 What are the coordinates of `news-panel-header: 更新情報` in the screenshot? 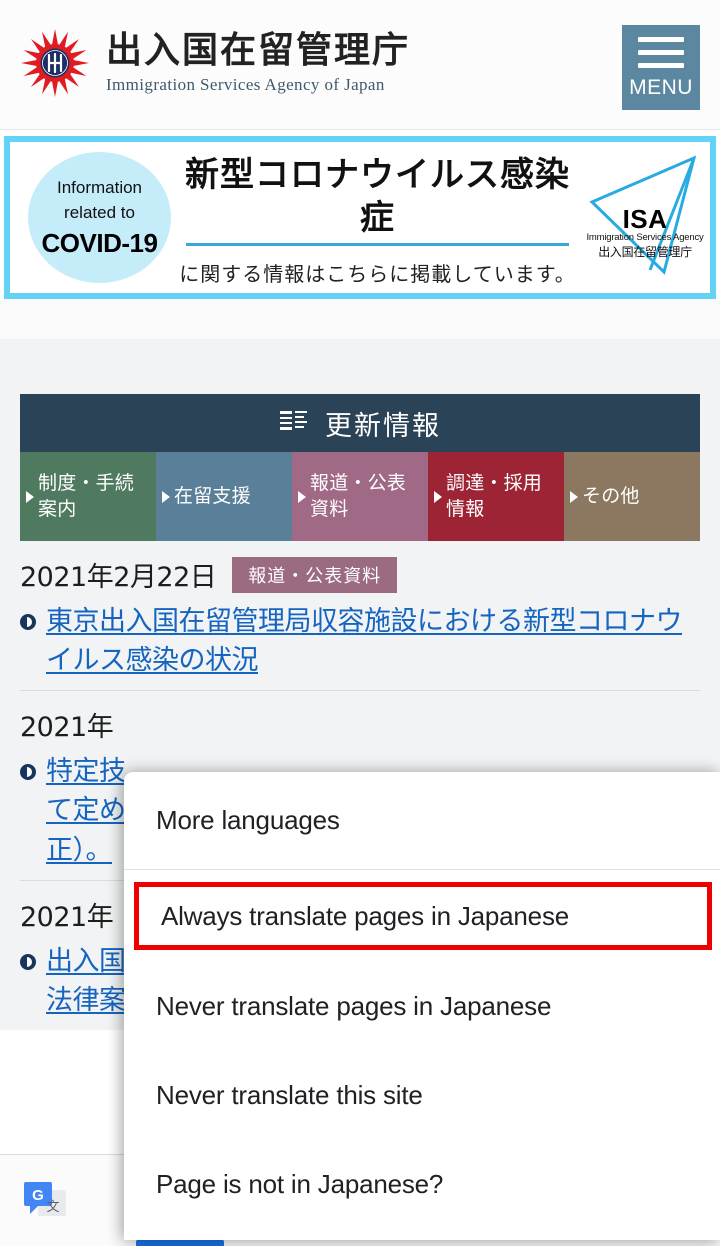 It's located at (360, 423).